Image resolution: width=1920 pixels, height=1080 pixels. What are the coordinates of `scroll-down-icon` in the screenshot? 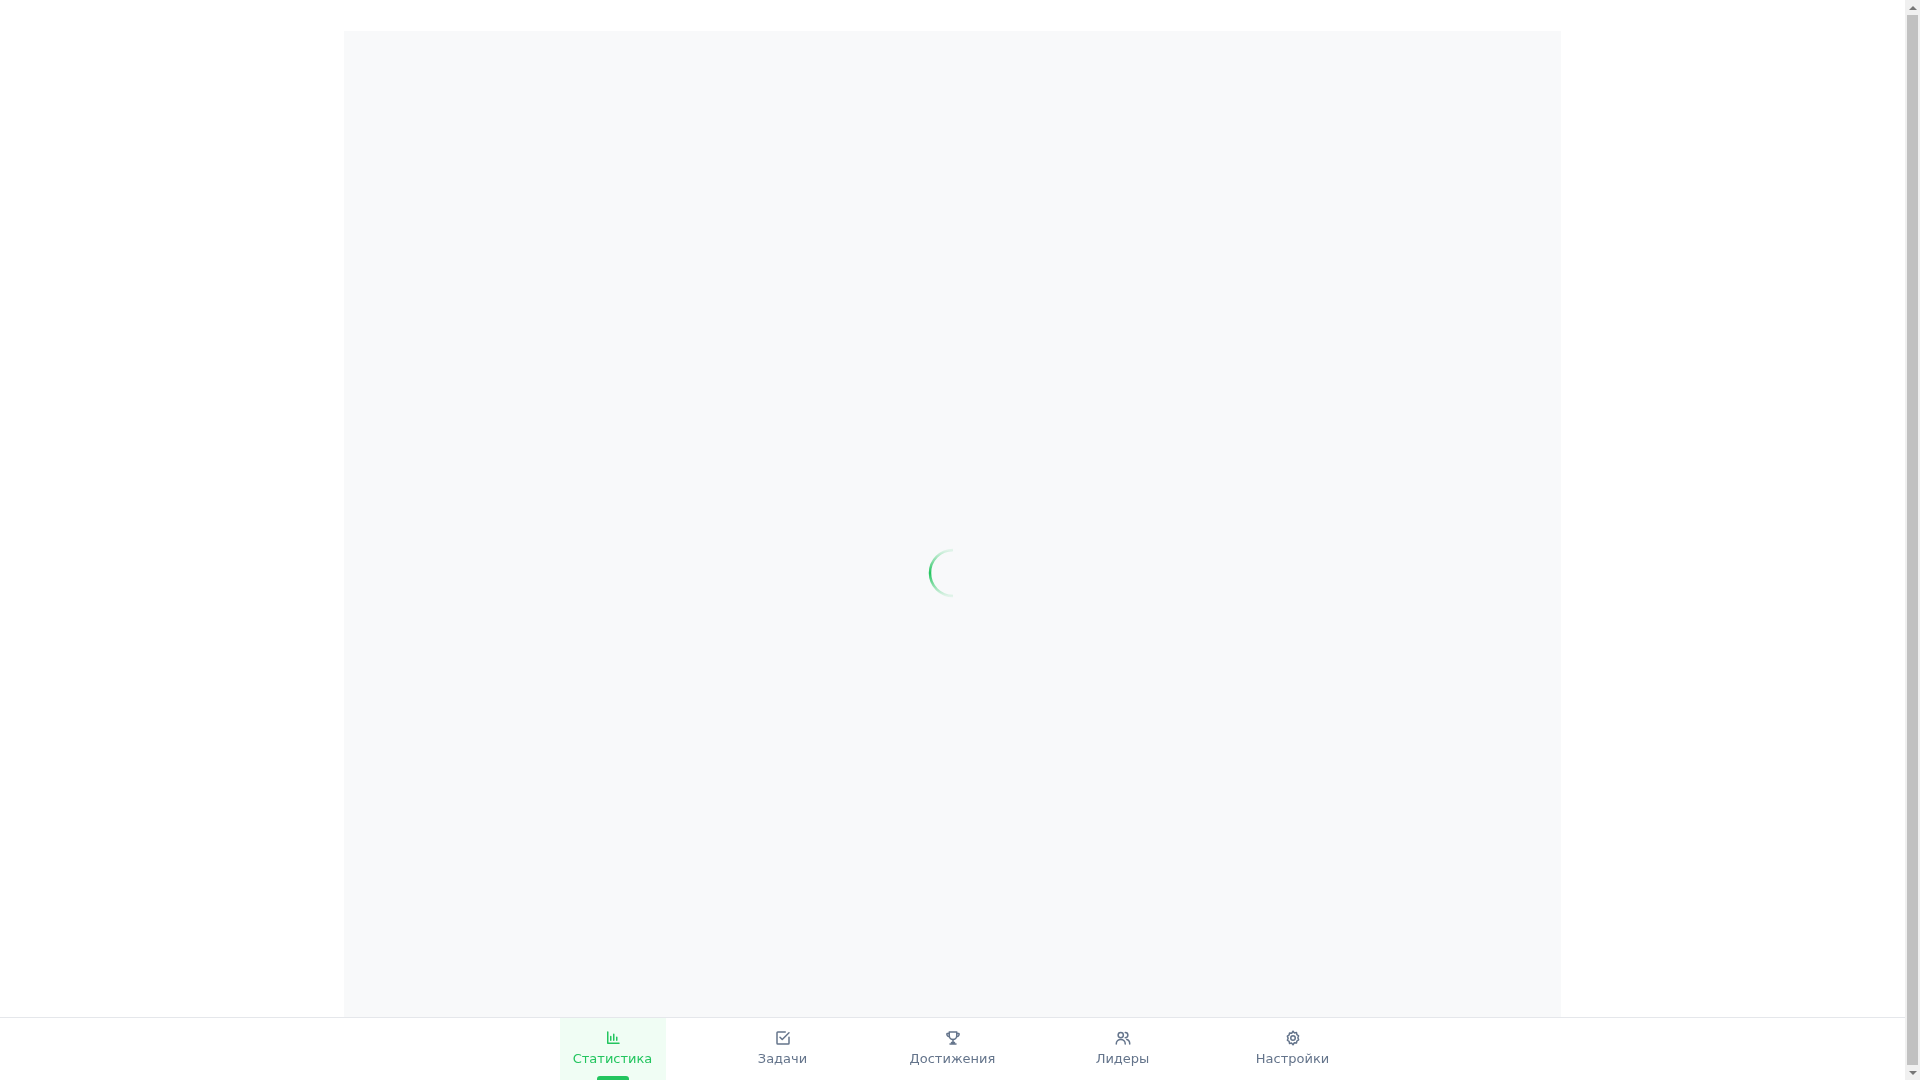 It's located at (1912, 1072).